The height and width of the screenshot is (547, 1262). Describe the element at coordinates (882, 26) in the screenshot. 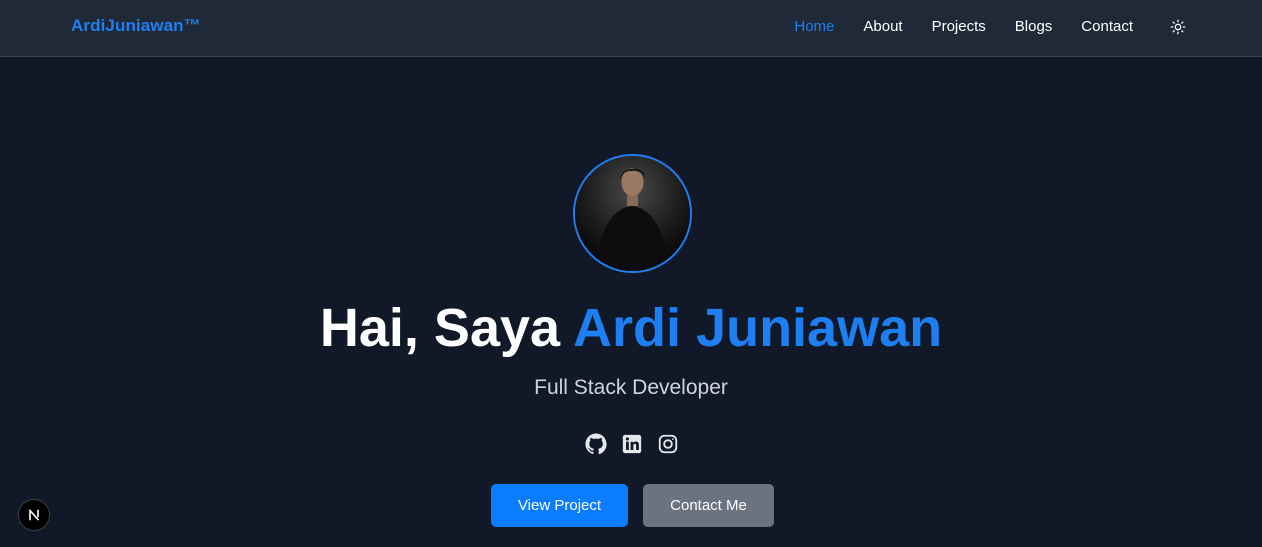

I see `nav-link-about: About` at that location.